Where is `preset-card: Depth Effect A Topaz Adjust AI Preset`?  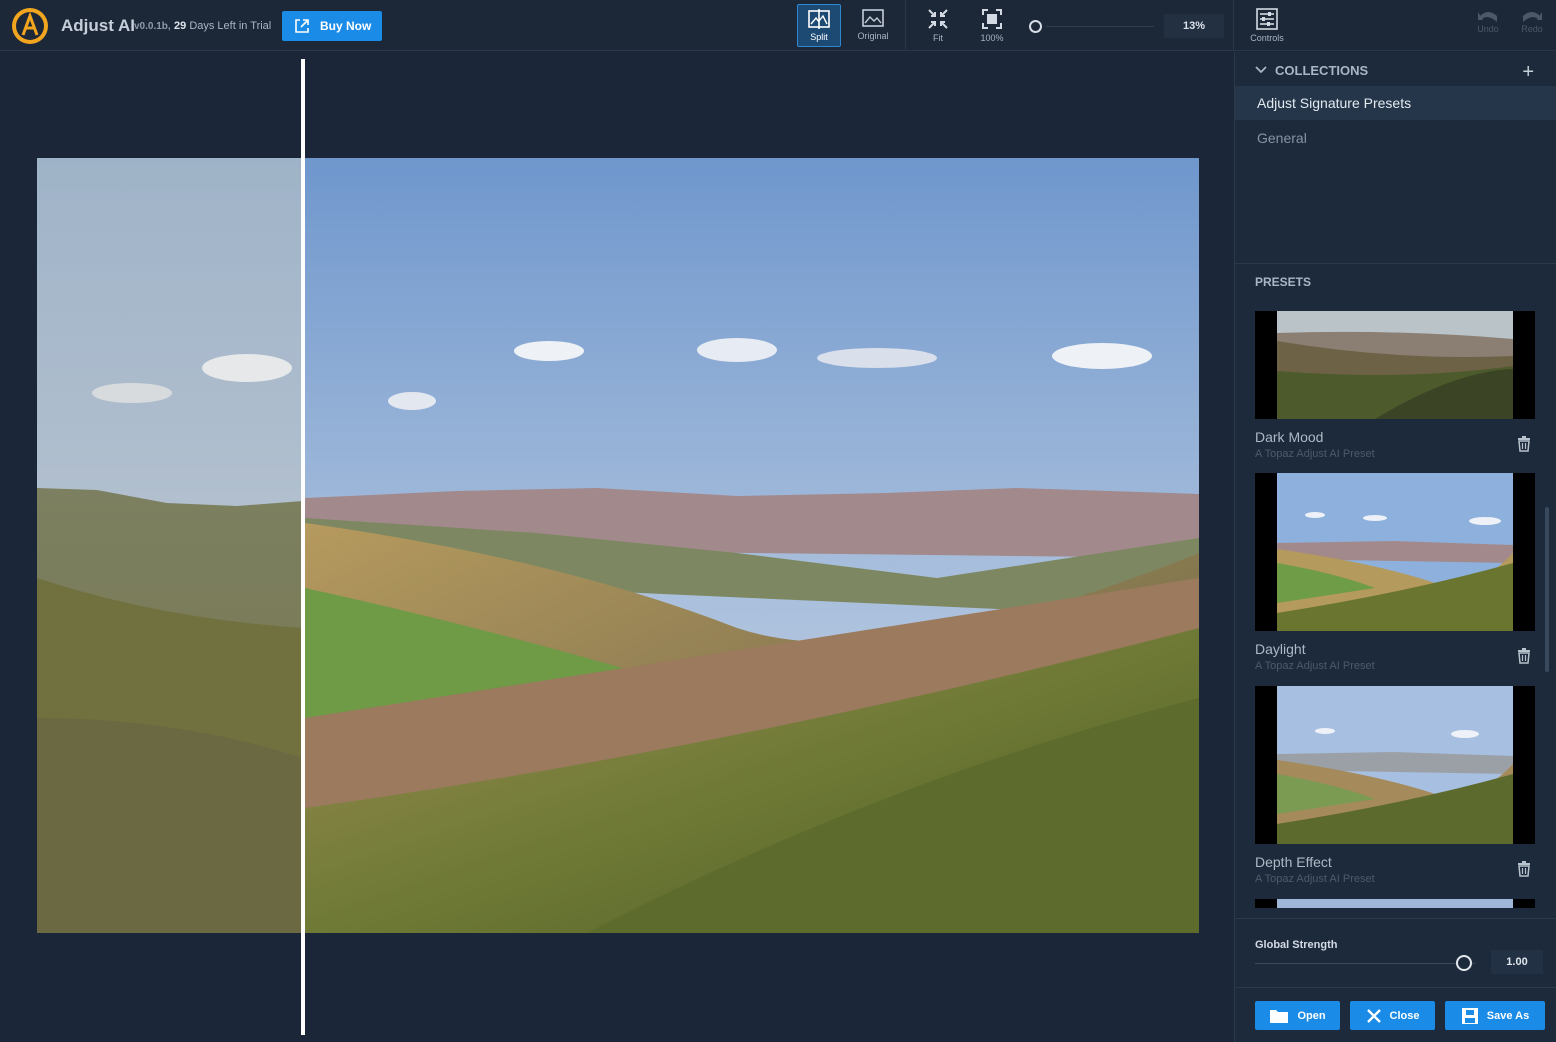
preset-card: Depth Effect A Topaz Adjust AI Preset is located at coordinates (1395, 785).